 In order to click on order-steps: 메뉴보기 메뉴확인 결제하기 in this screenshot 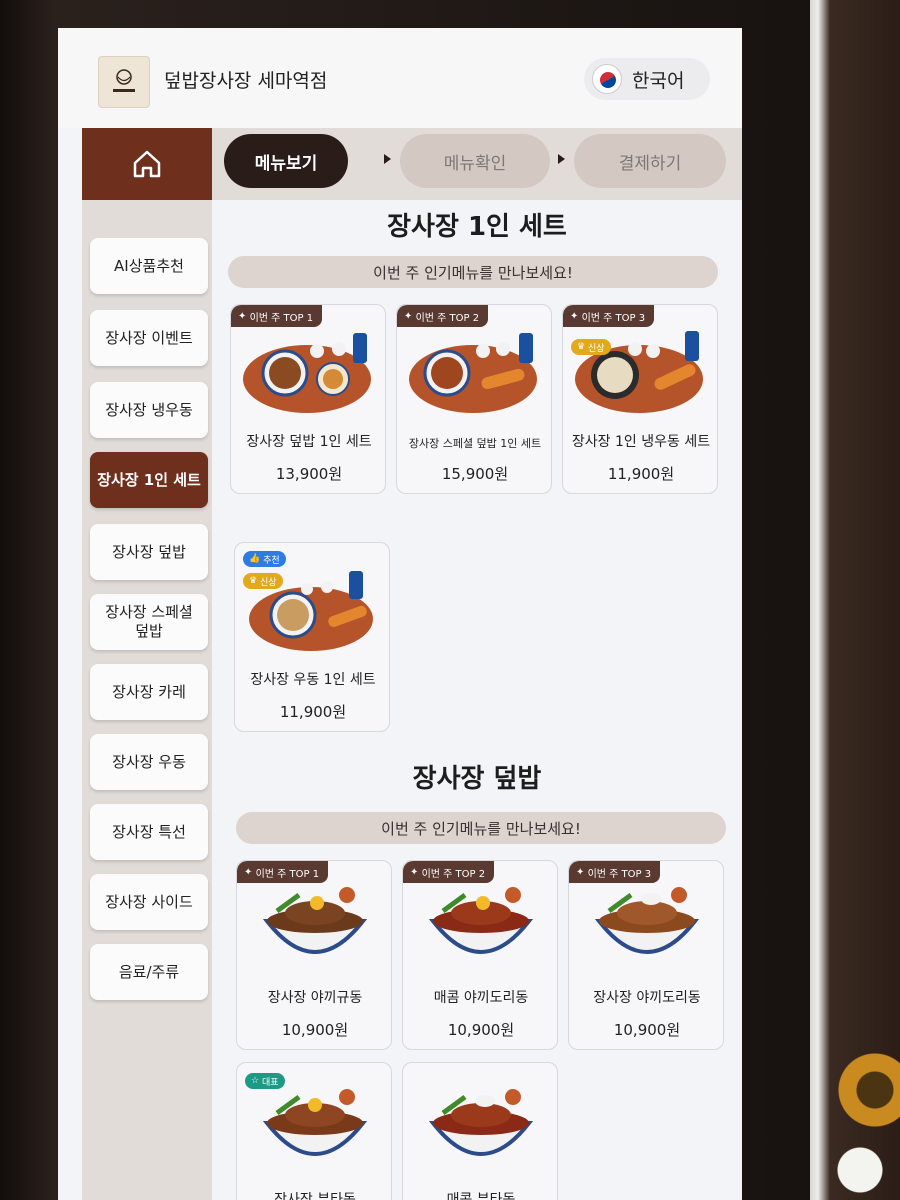, I will do `click(477, 164)`.